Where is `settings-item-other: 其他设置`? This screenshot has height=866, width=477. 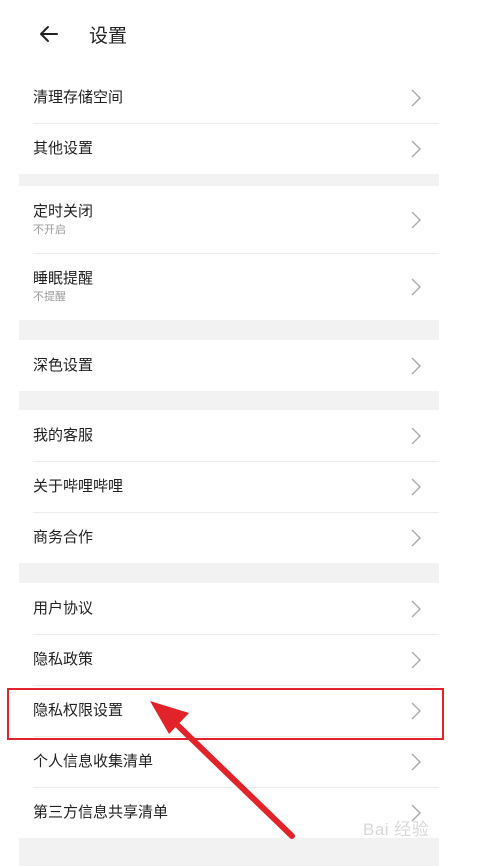
settings-item-other: 其他设置 is located at coordinates (229, 148).